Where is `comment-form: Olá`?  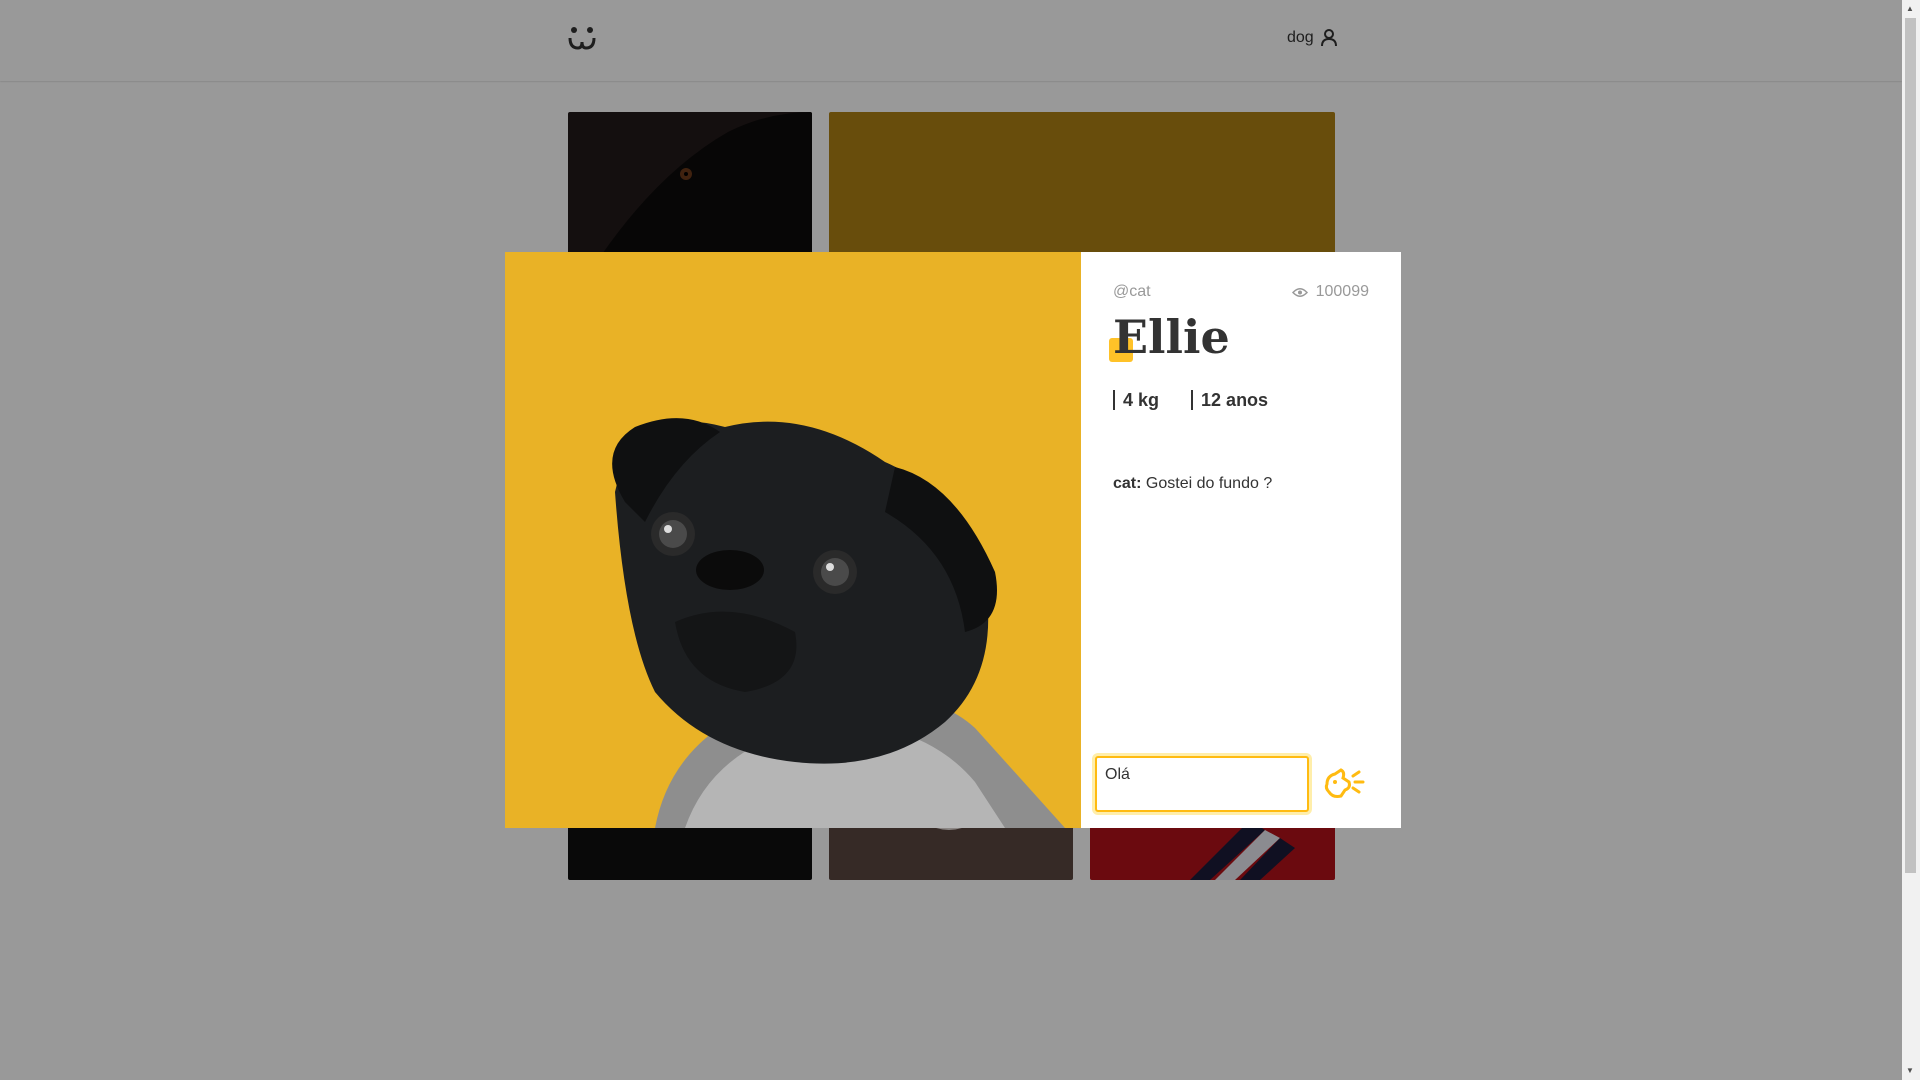 comment-form: Olá is located at coordinates (1241, 784).